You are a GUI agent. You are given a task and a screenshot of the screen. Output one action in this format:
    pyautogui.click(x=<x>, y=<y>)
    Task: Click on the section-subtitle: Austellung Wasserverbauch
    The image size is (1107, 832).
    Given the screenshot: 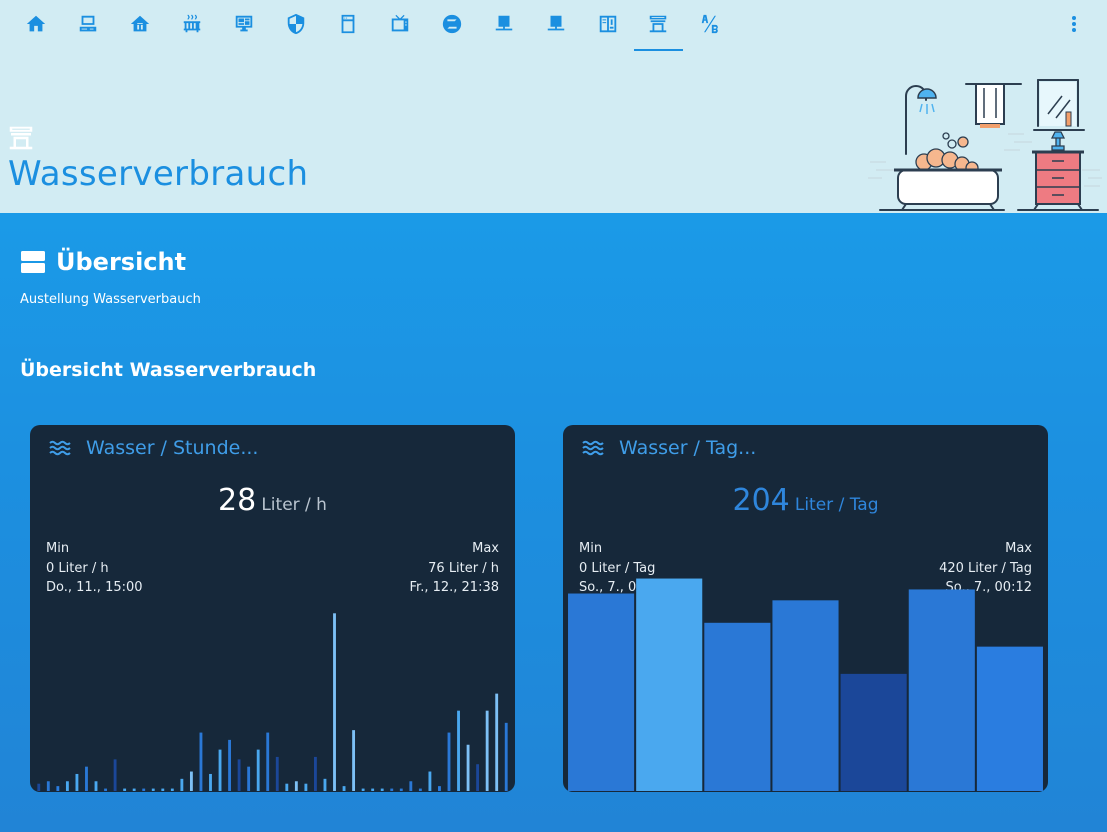 What is the action you would take?
    pyautogui.click(x=110, y=299)
    